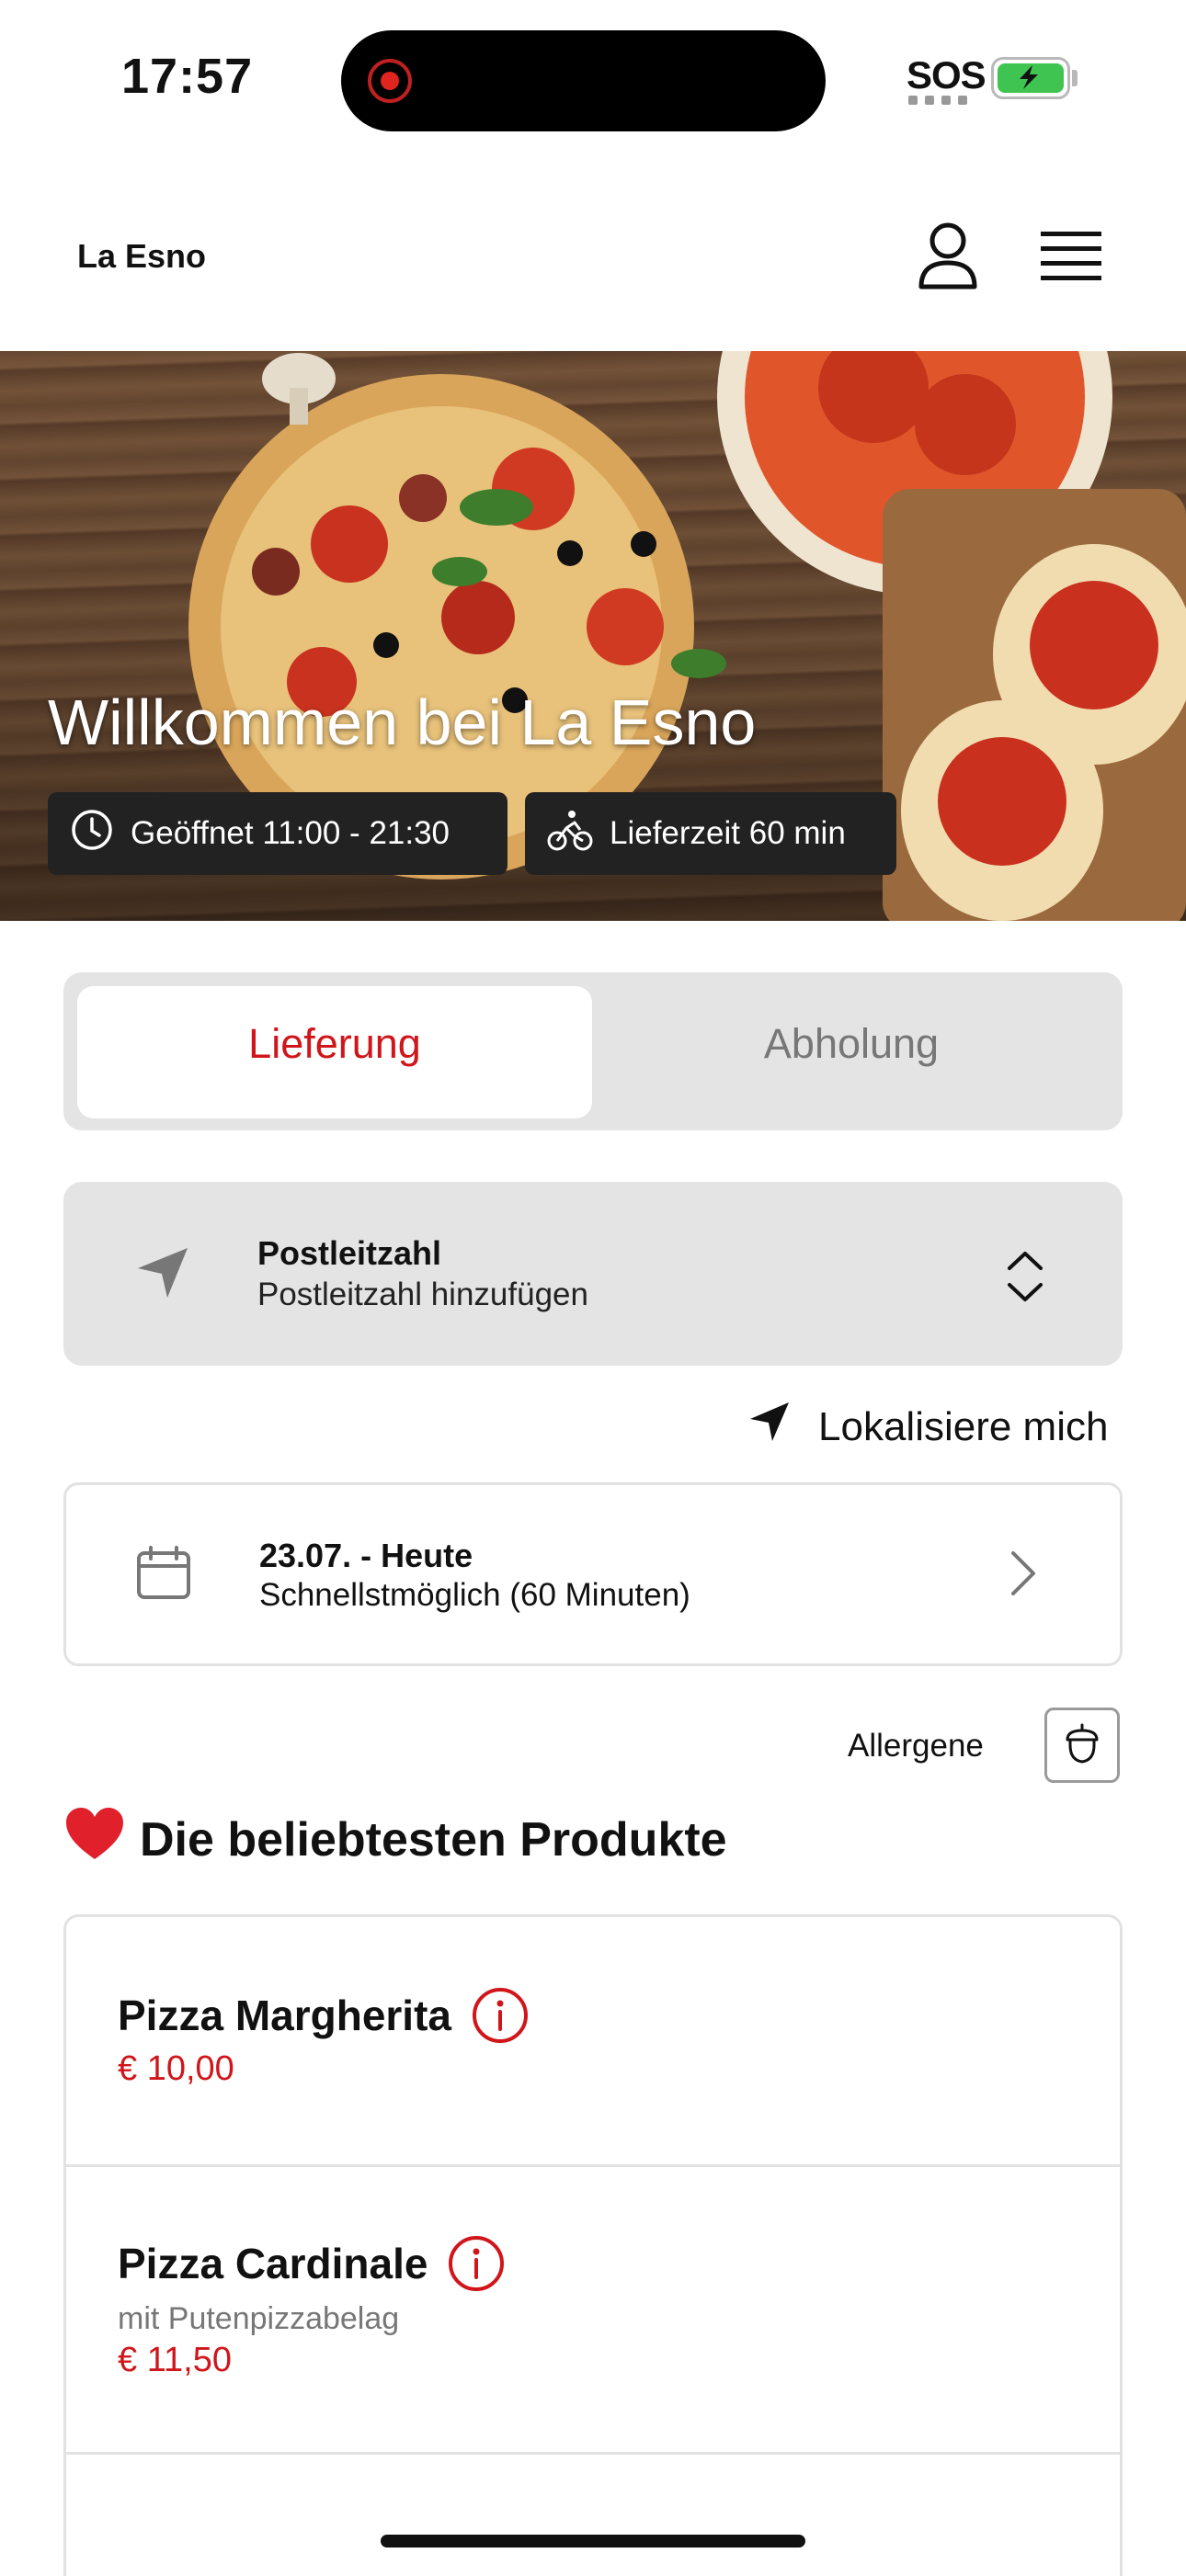  Describe the element at coordinates (948, 256) in the screenshot. I see `user-icon` at that location.